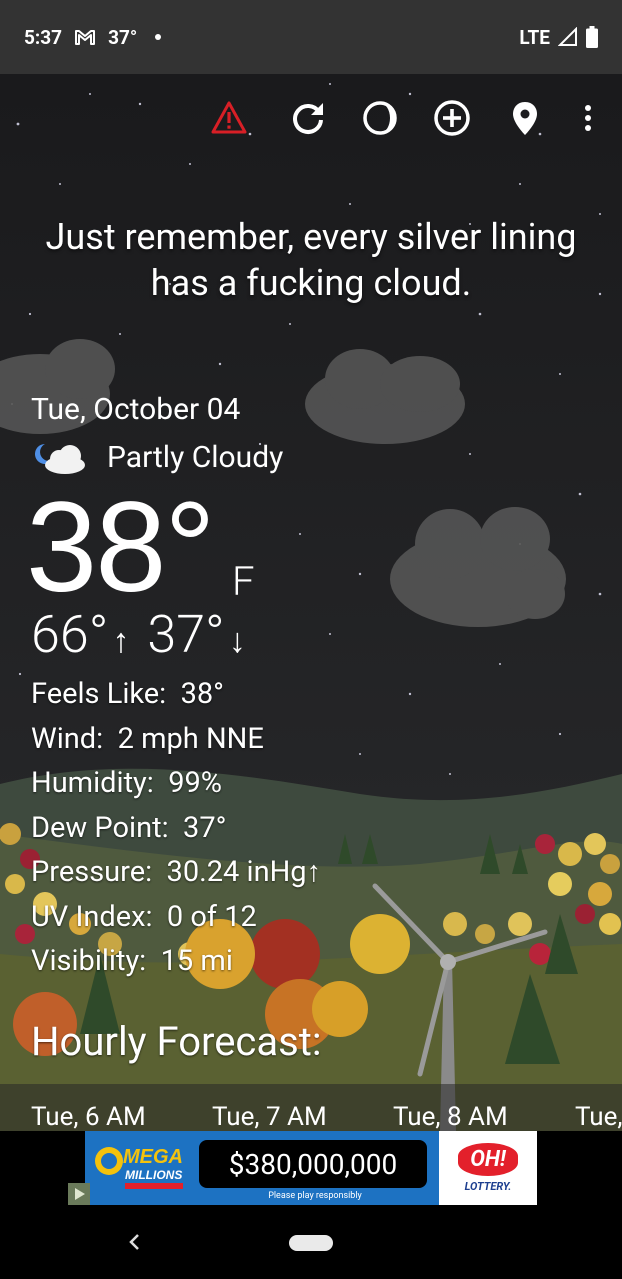 This screenshot has width=622, height=1279. I want to click on condition-row: Partly Cloudy, so click(157, 457).